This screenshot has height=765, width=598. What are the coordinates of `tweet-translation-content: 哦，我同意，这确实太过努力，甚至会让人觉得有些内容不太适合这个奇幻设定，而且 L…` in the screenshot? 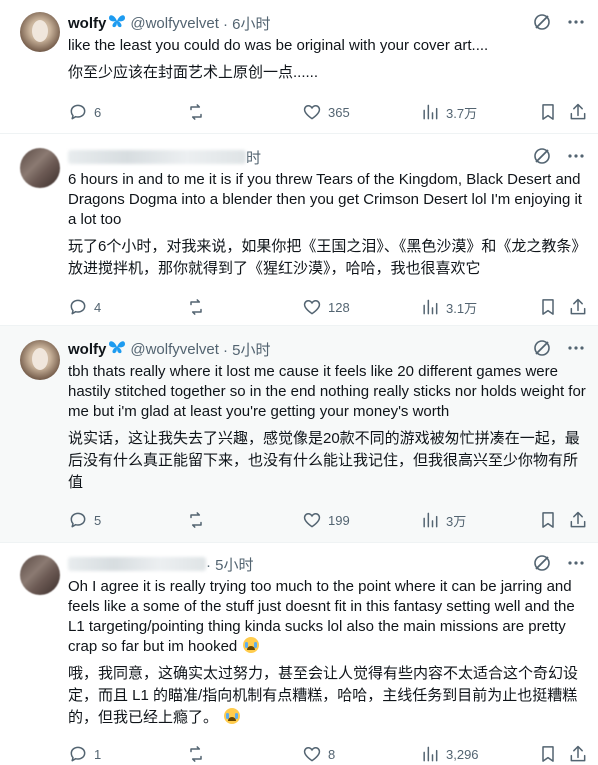 It's located at (323, 695).